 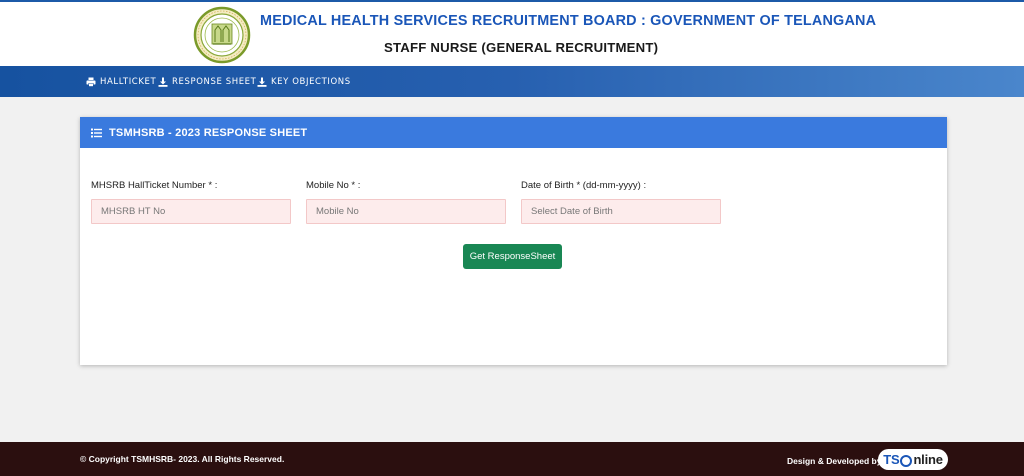 I want to click on developed-by-label: Design & Developed by, so click(x=834, y=461).